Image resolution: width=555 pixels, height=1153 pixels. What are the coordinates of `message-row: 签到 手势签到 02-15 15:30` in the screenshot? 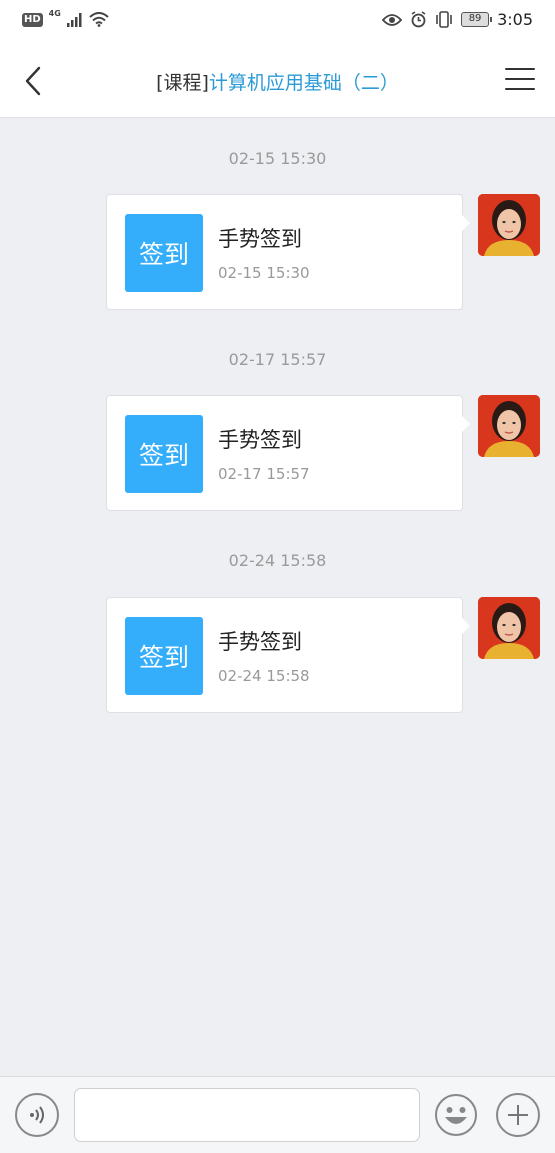 It's located at (277, 252).